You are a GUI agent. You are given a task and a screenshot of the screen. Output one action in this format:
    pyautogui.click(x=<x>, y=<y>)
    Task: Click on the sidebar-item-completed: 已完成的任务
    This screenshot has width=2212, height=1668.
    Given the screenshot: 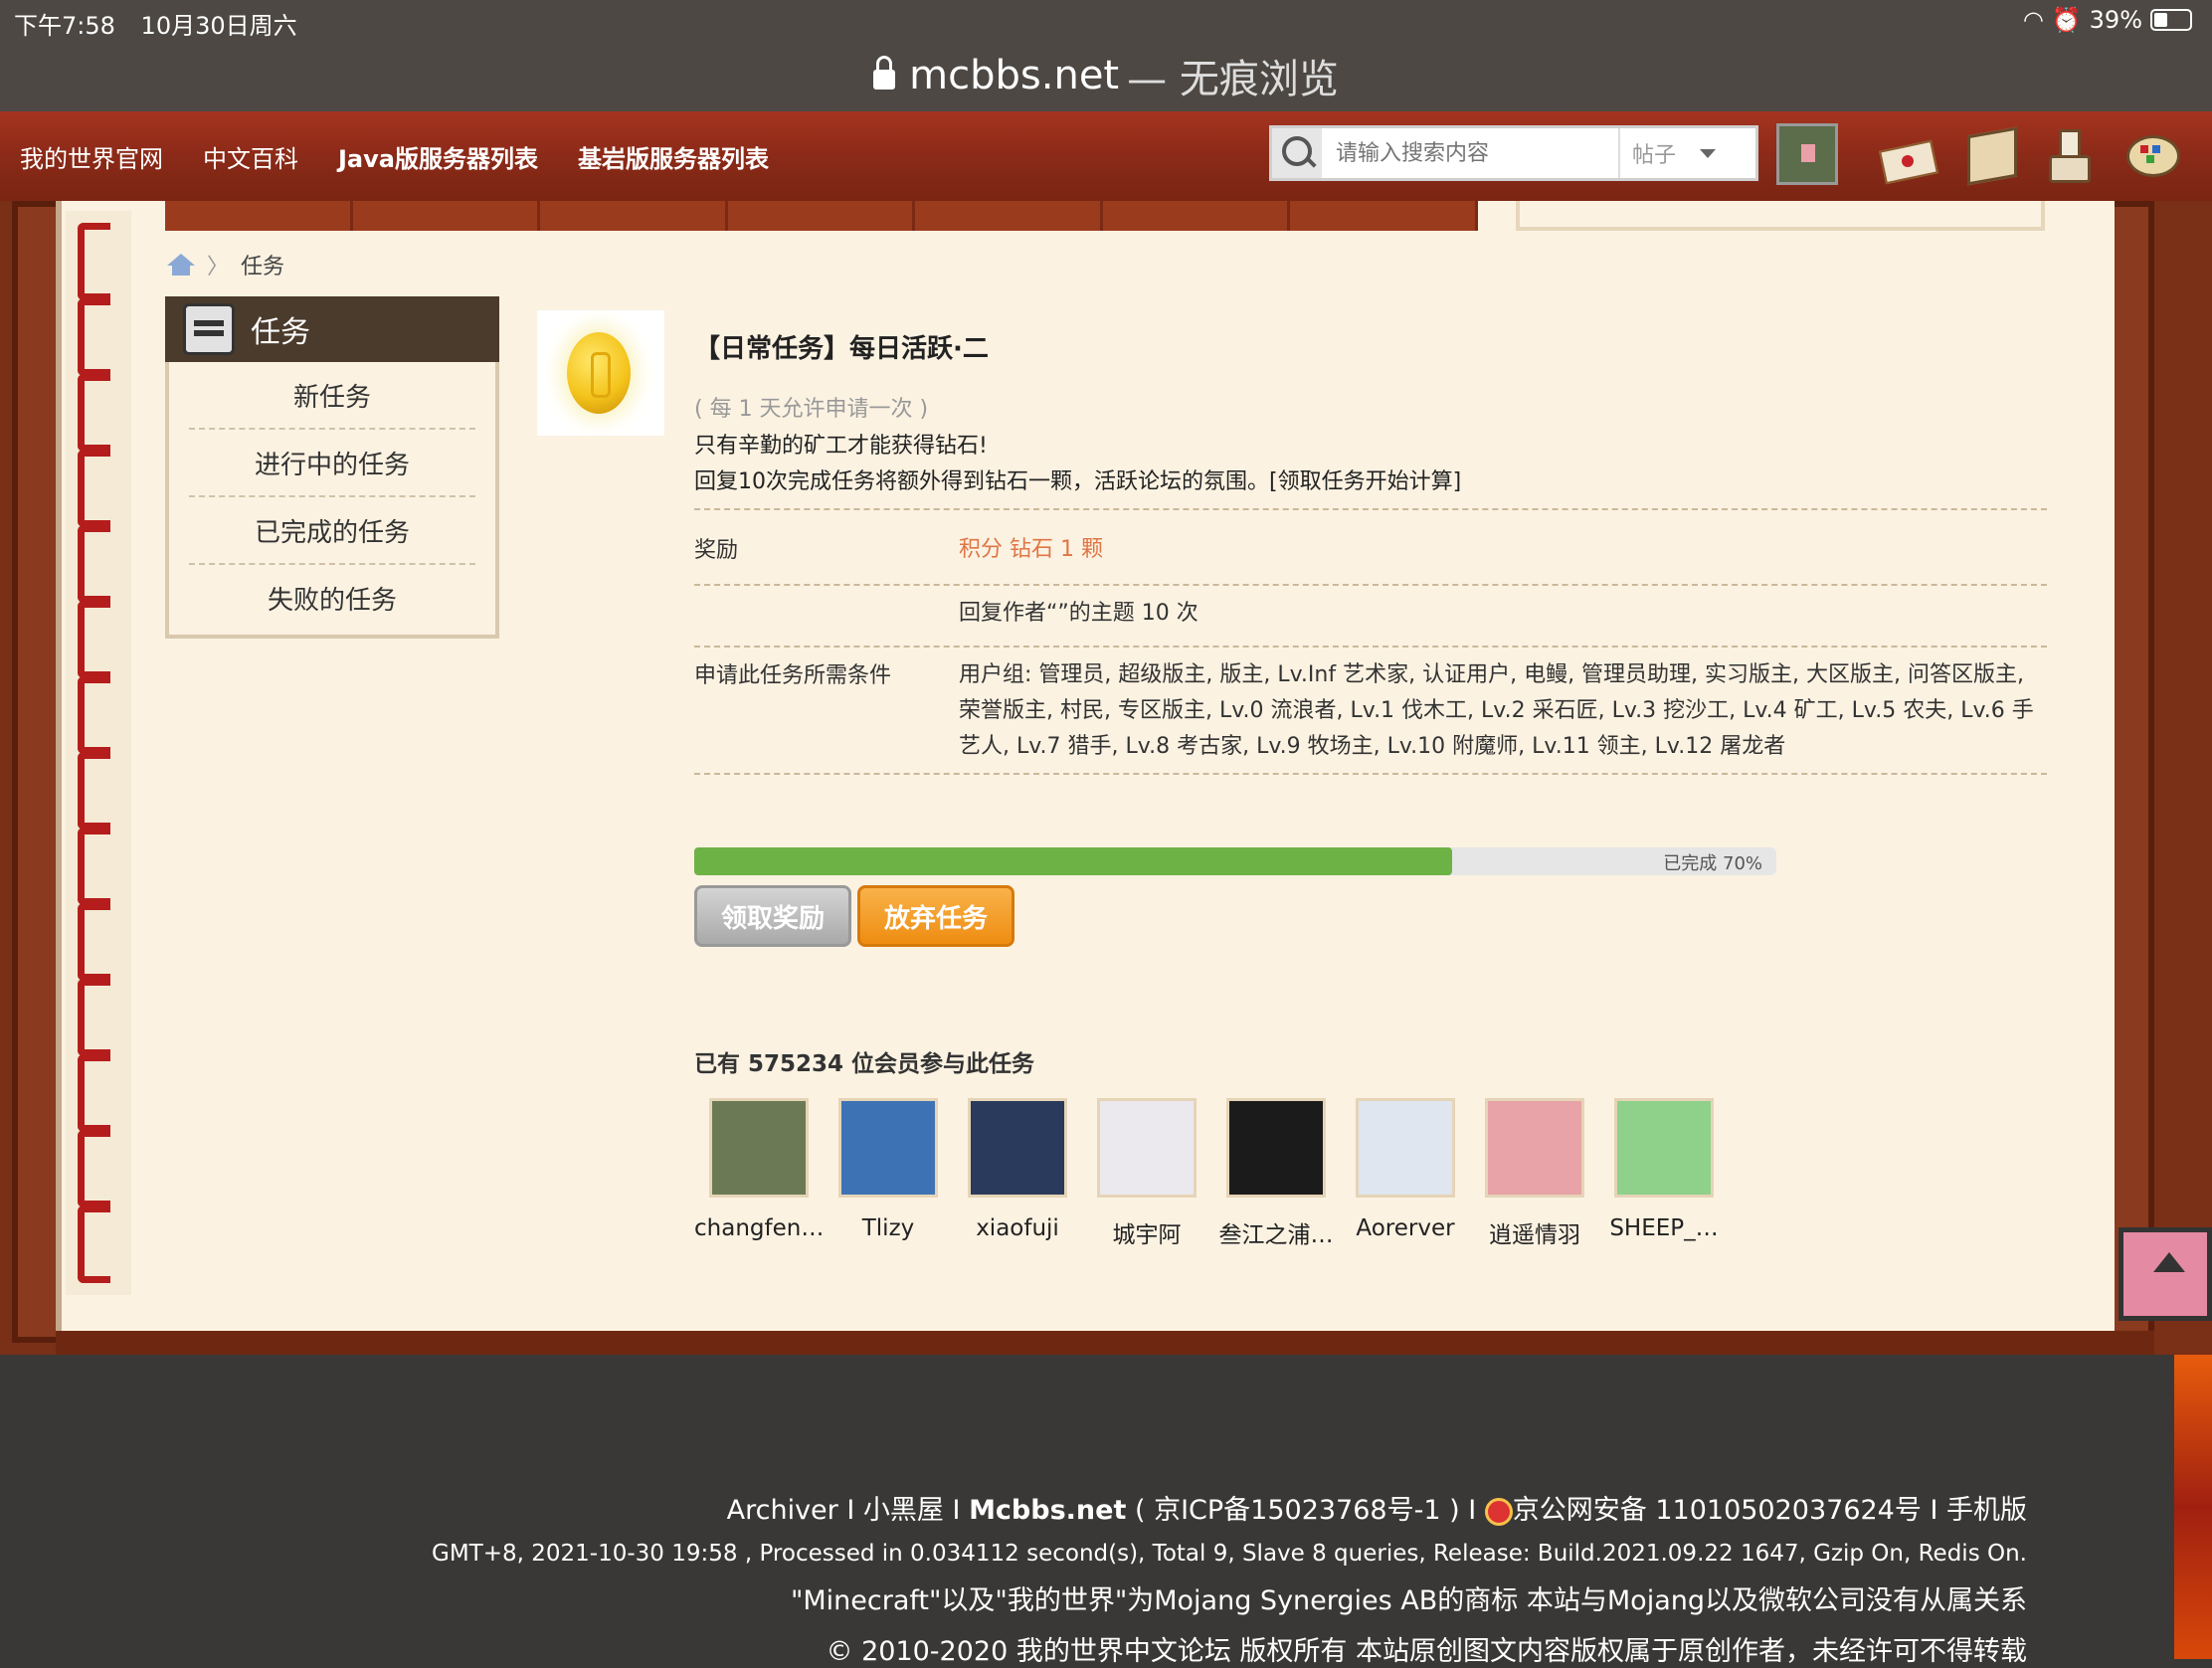 What is the action you would take?
    pyautogui.click(x=332, y=531)
    